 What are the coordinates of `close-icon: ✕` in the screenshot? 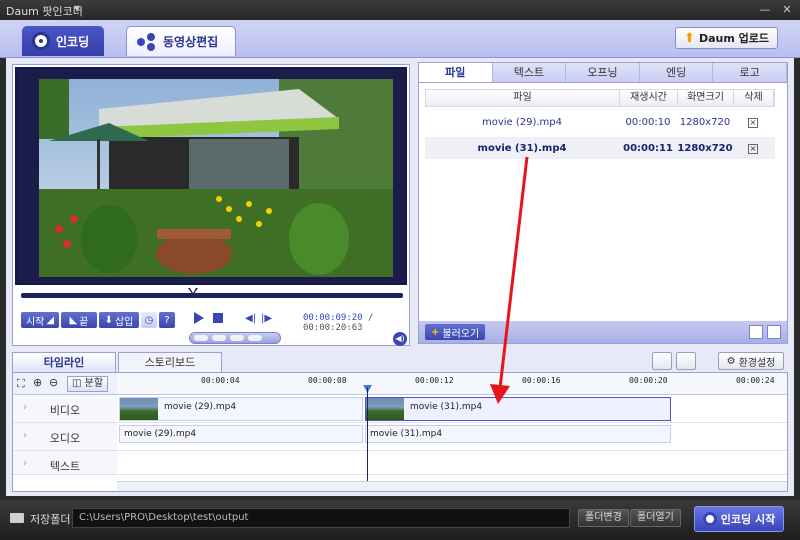 It's located at (787, 9).